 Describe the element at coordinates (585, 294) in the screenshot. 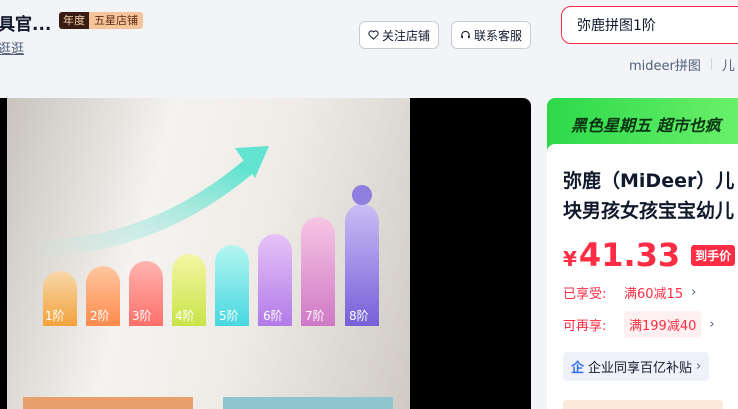

I see `enjoyed-label: 已享受:` at that location.